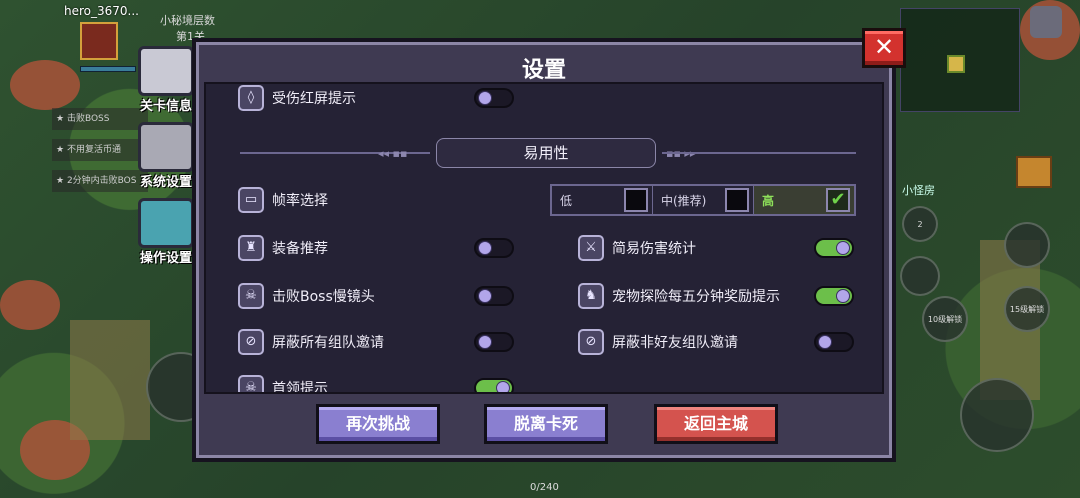  Describe the element at coordinates (602, 200) in the screenshot. I see `fps-option-low: 低` at that location.